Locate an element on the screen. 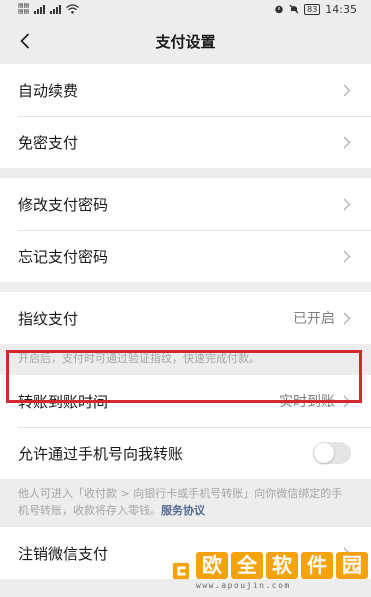  status-bar-right: 83 14:35 is located at coordinates (315, 9).